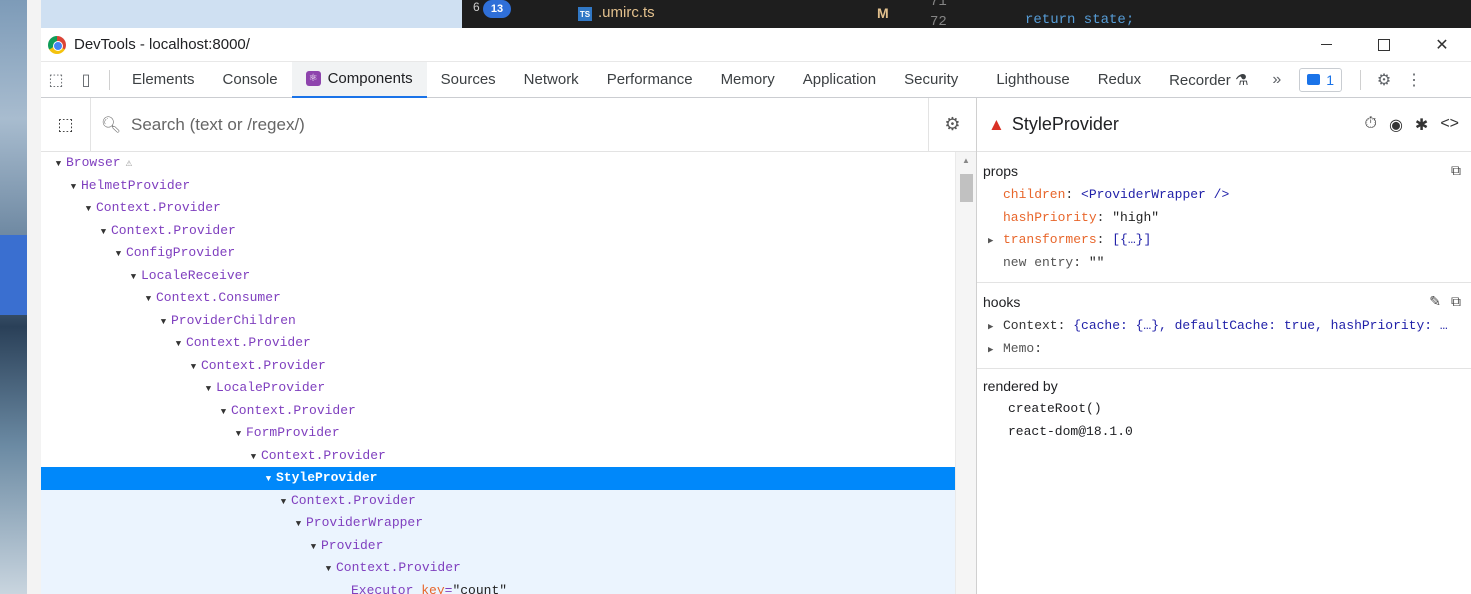 The height and width of the screenshot is (594, 1471). I want to click on scroll-up-arrow-icon: ▲, so click(966, 160).